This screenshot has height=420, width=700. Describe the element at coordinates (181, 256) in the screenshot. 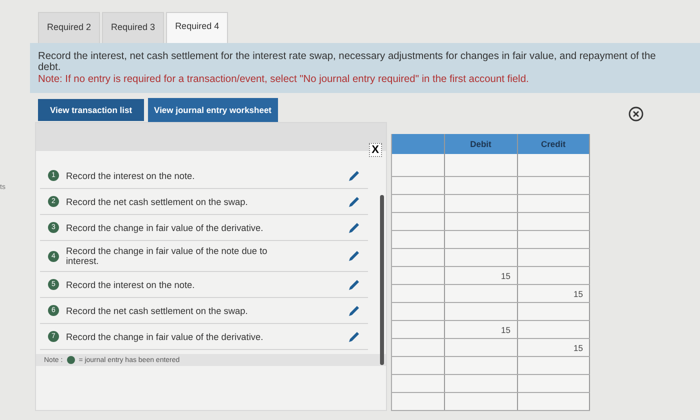

I see `transaction-text: Record the change in fair value of the note due to interest.` at that location.